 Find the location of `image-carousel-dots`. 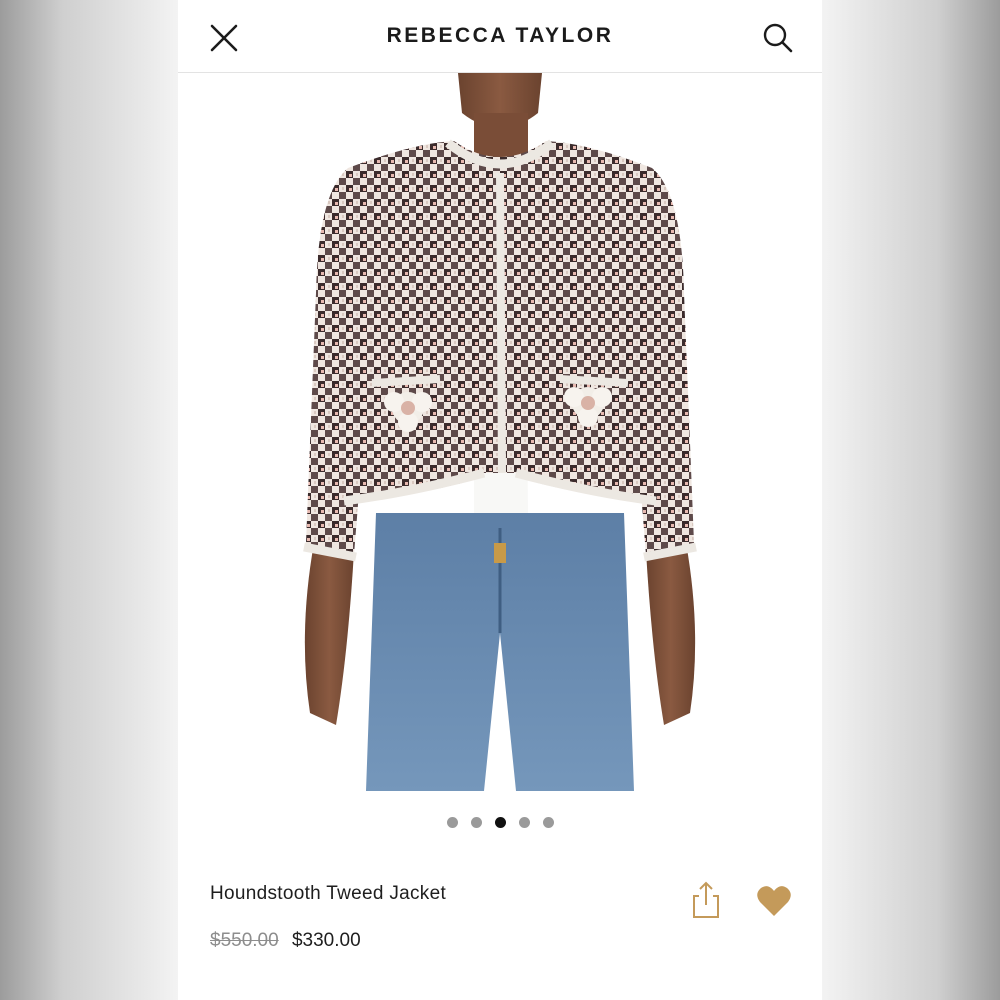

image-carousel-dots is located at coordinates (500, 823).